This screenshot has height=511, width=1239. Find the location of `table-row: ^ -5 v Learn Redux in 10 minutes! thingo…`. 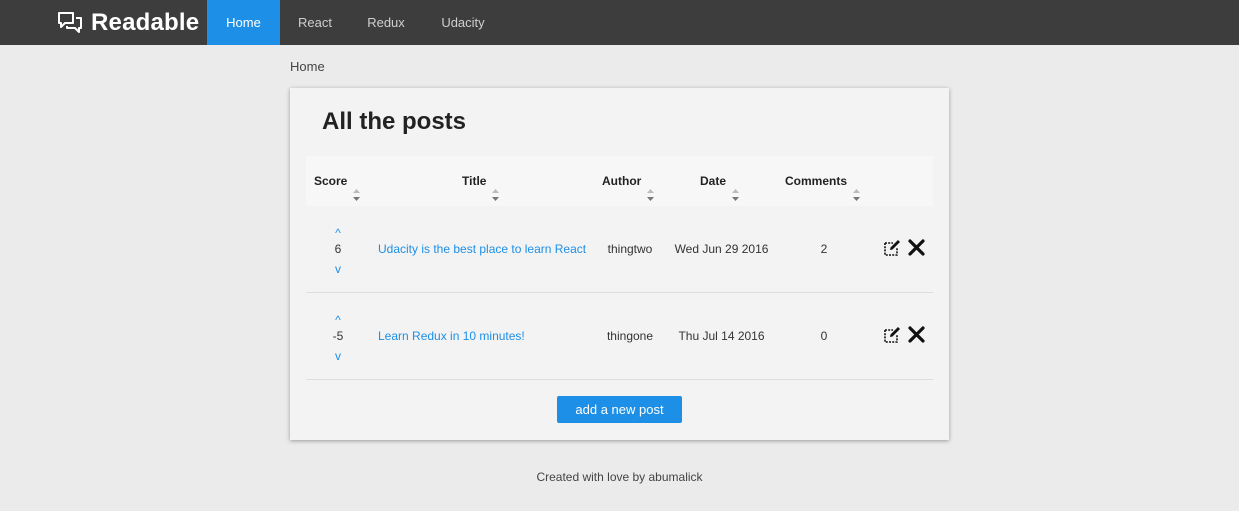

table-row: ^ -5 v Learn Redux in 10 minutes! thingo… is located at coordinates (619, 336).